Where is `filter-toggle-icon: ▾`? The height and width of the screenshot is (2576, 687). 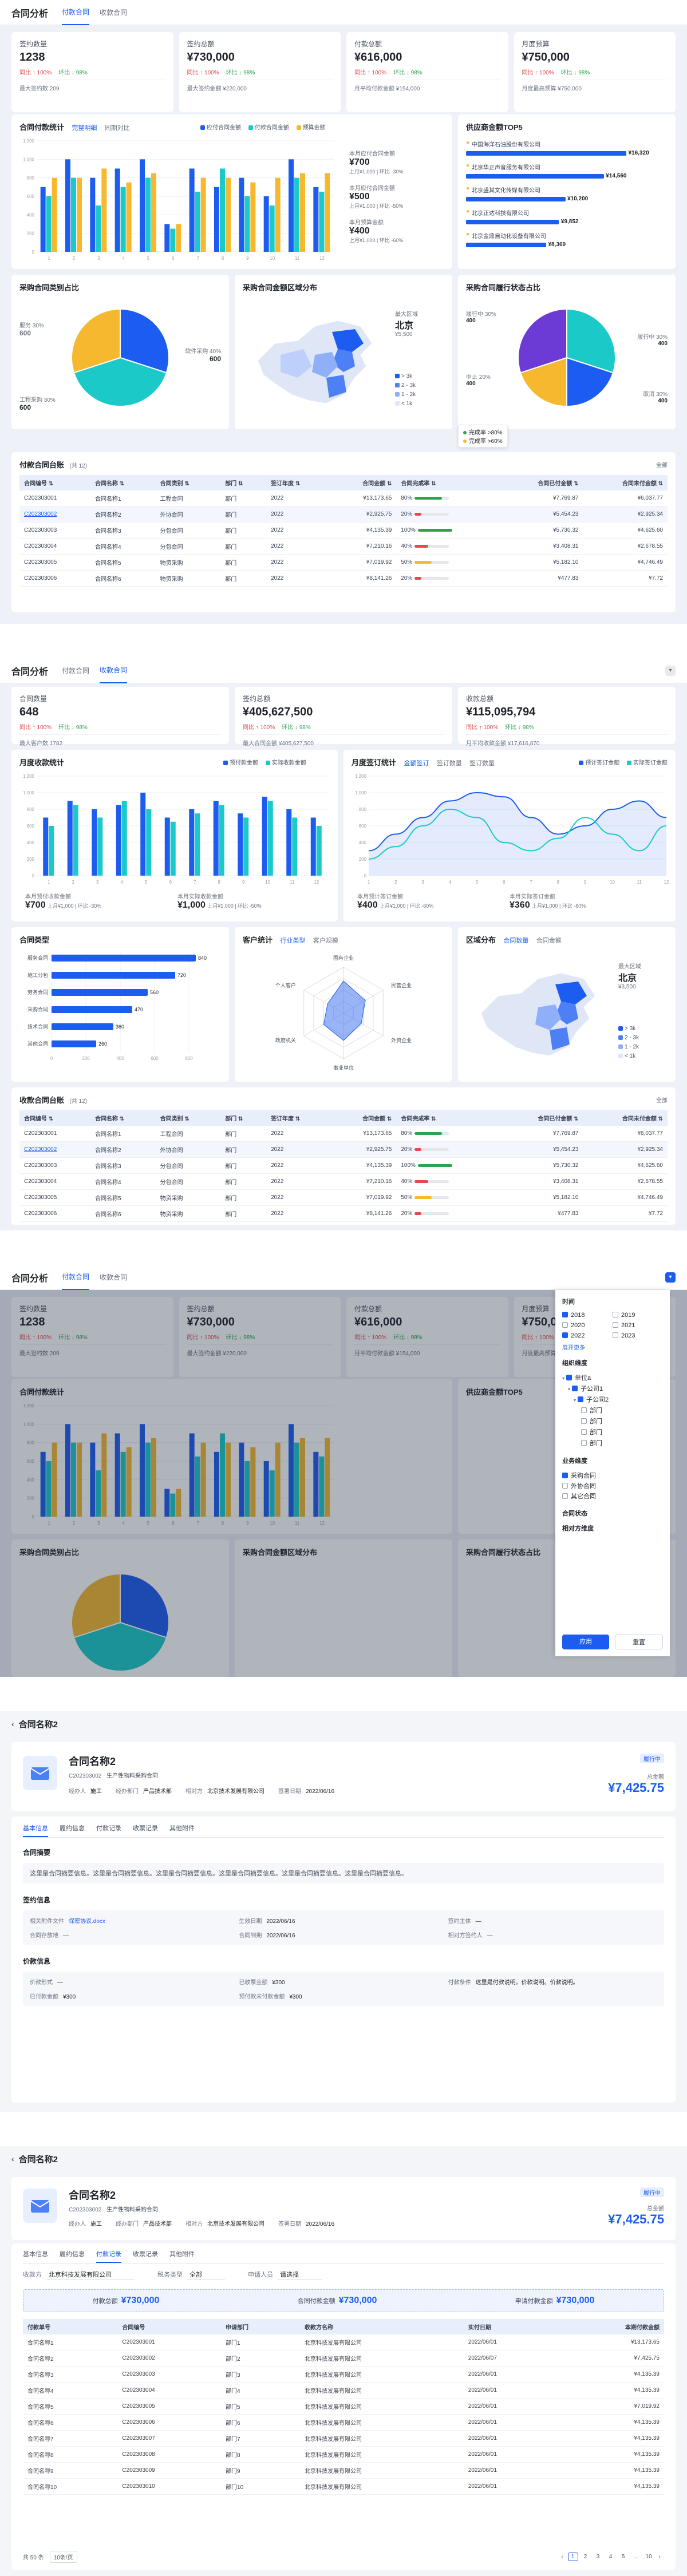
filter-toggle-icon: ▾ is located at coordinates (670, 1277).